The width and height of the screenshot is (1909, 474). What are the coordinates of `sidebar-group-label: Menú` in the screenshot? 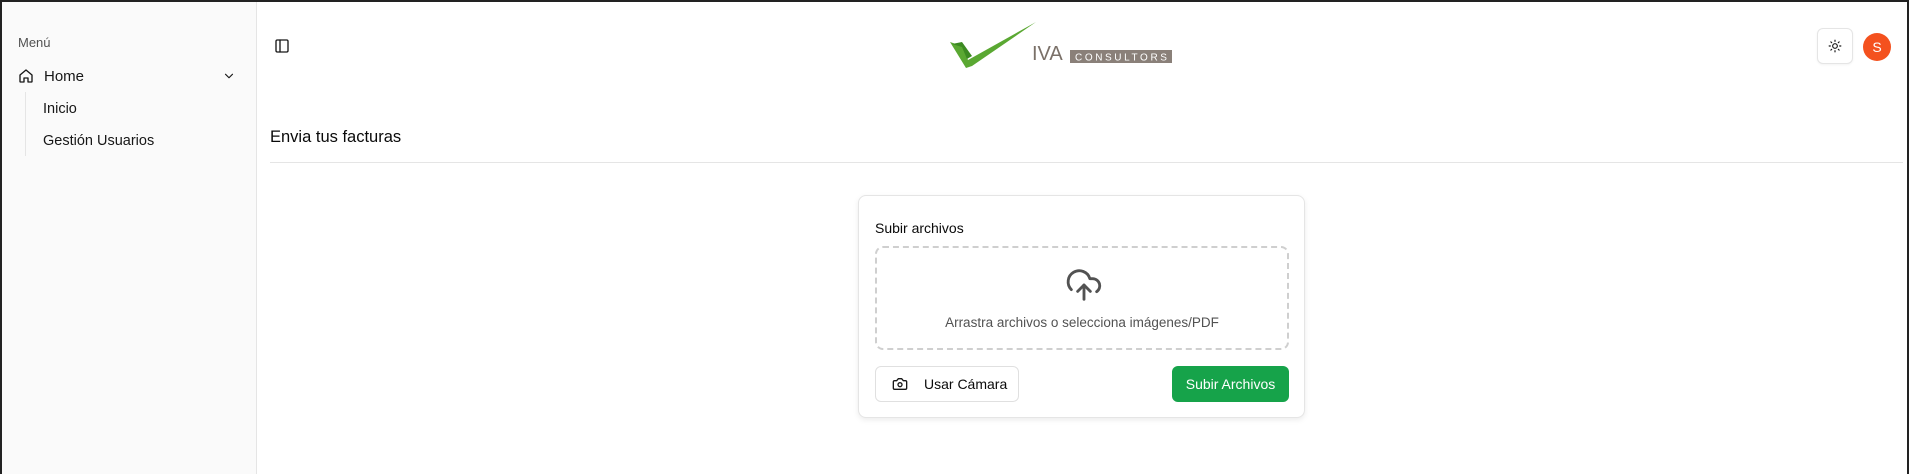 It's located at (34, 42).